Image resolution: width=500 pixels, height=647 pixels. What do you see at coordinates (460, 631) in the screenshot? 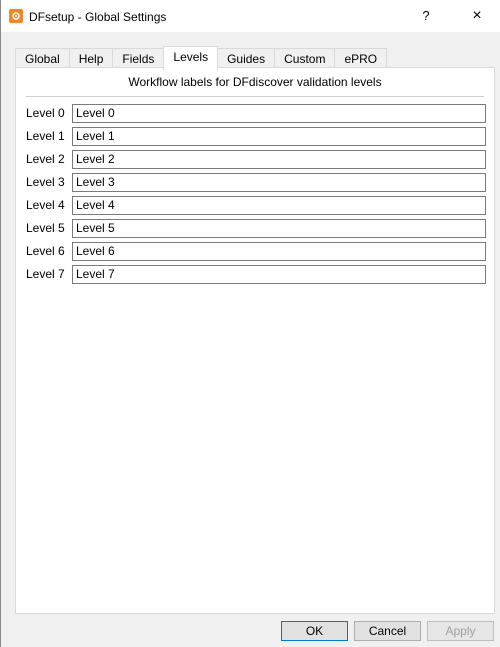
I see `apply-button: Apply` at bounding box center [460, 631].